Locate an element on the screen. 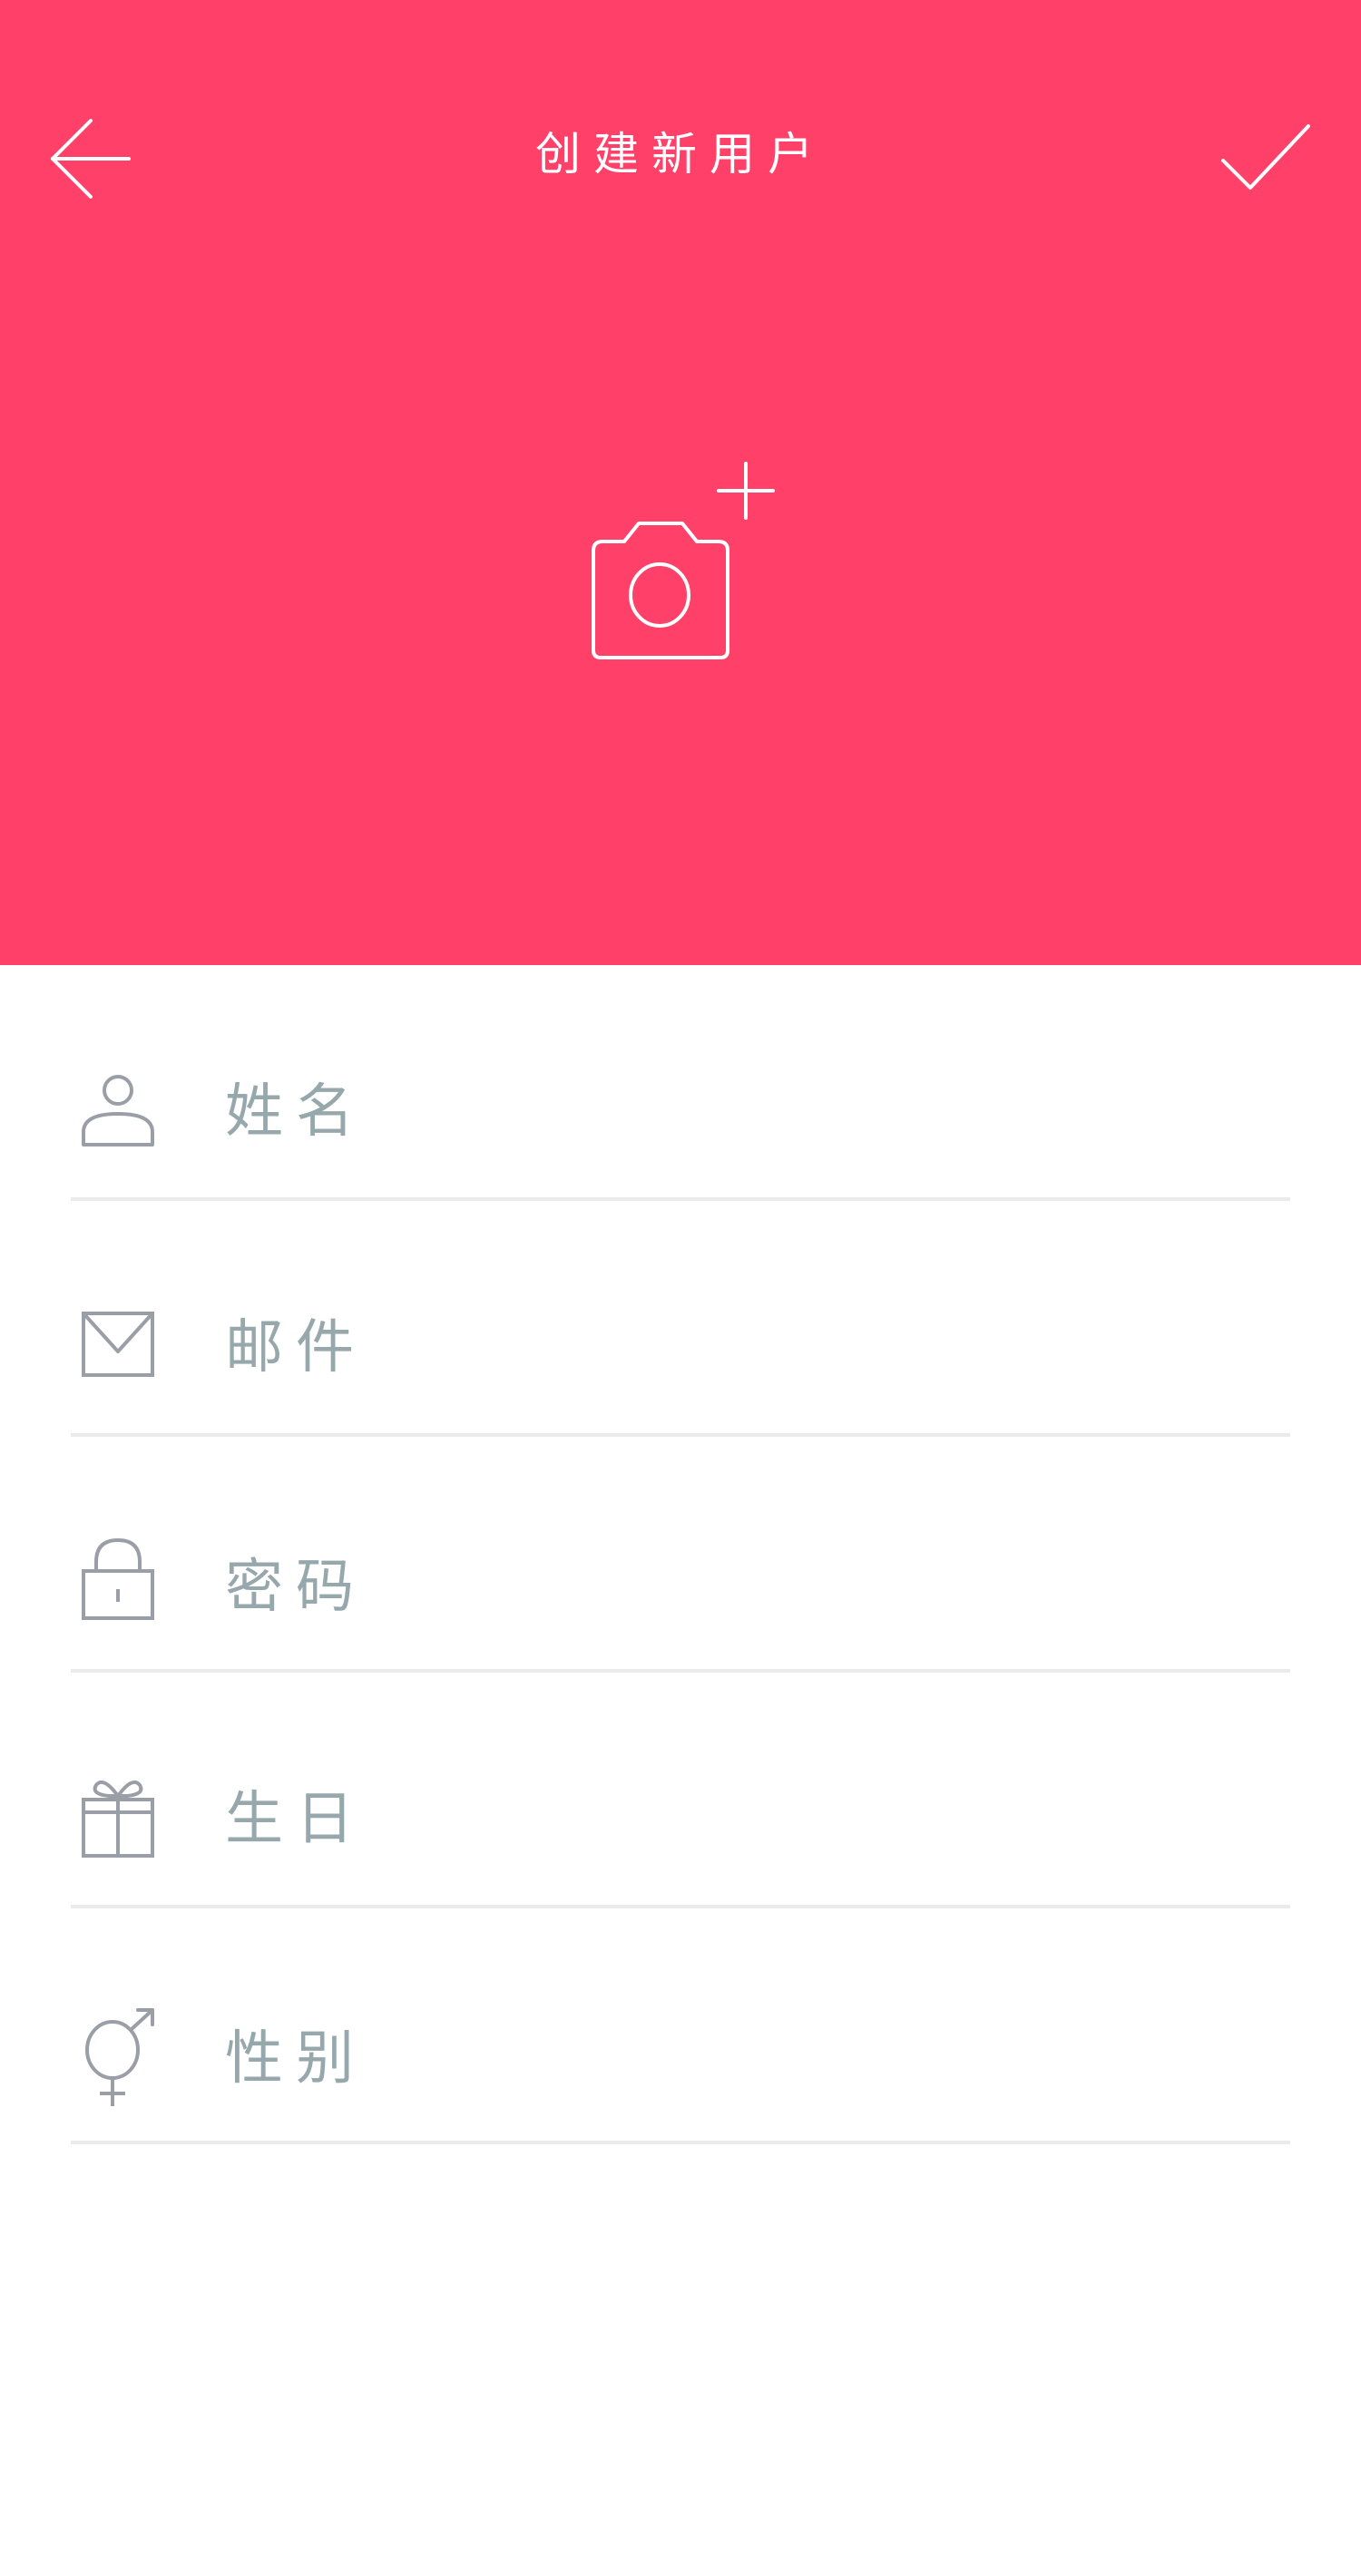 This screenshot has height=2576, width=1361. password-input is located at coordinates (724, 1587).